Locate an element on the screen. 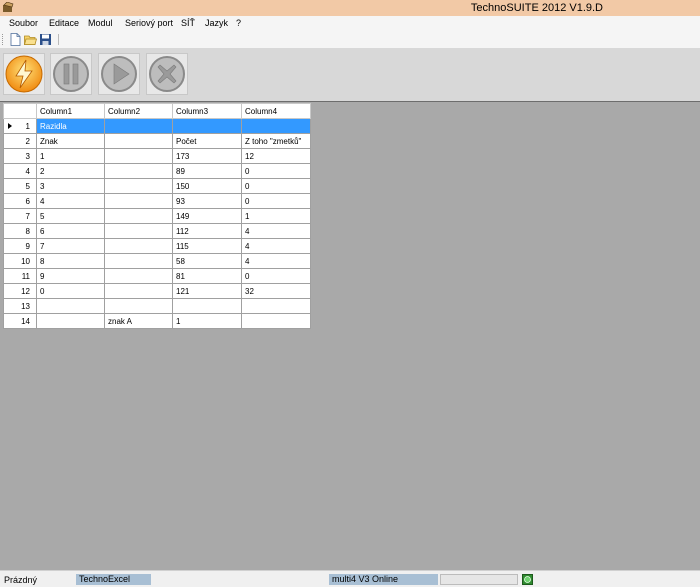 The width and height of the screenshot is (700, 587). menu-editace: Editace is located at coordinates (64, 23).